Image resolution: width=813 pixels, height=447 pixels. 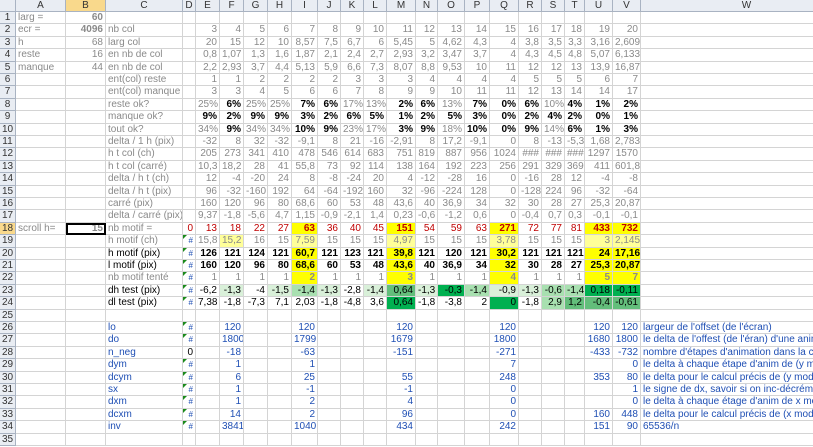 I want to click on cell-h30, so click(x=280, y=377).